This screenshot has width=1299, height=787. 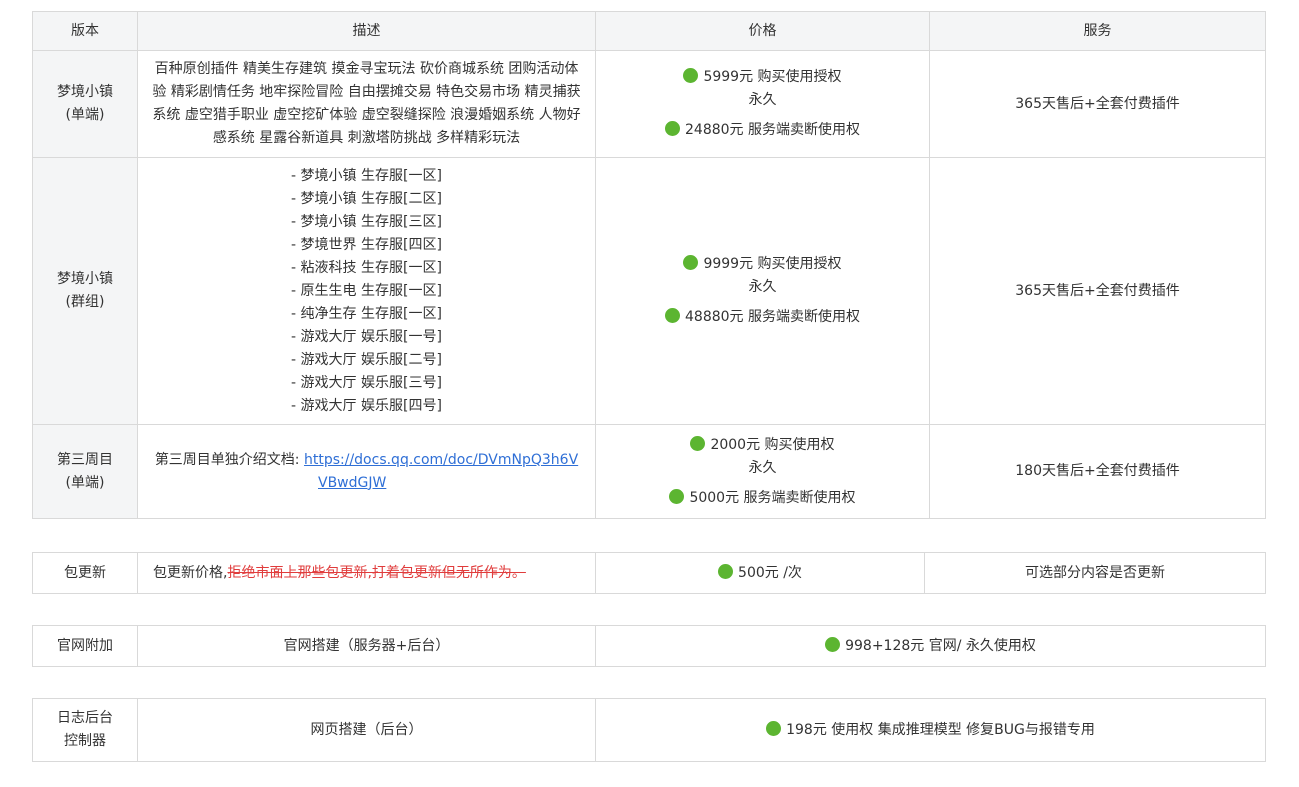 What do you see at coordinates (85, 573) in the screenshot?
I see `version-cell: 包更新` at bounding box center [85, 573].